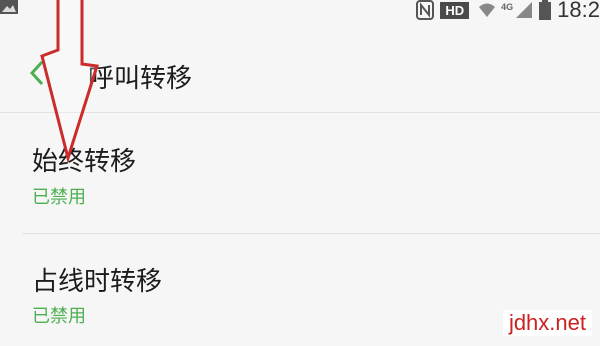 The width and height of the screenshot is (600, 346). I want to click on watermark: jdhx.net, so click(547, 323).